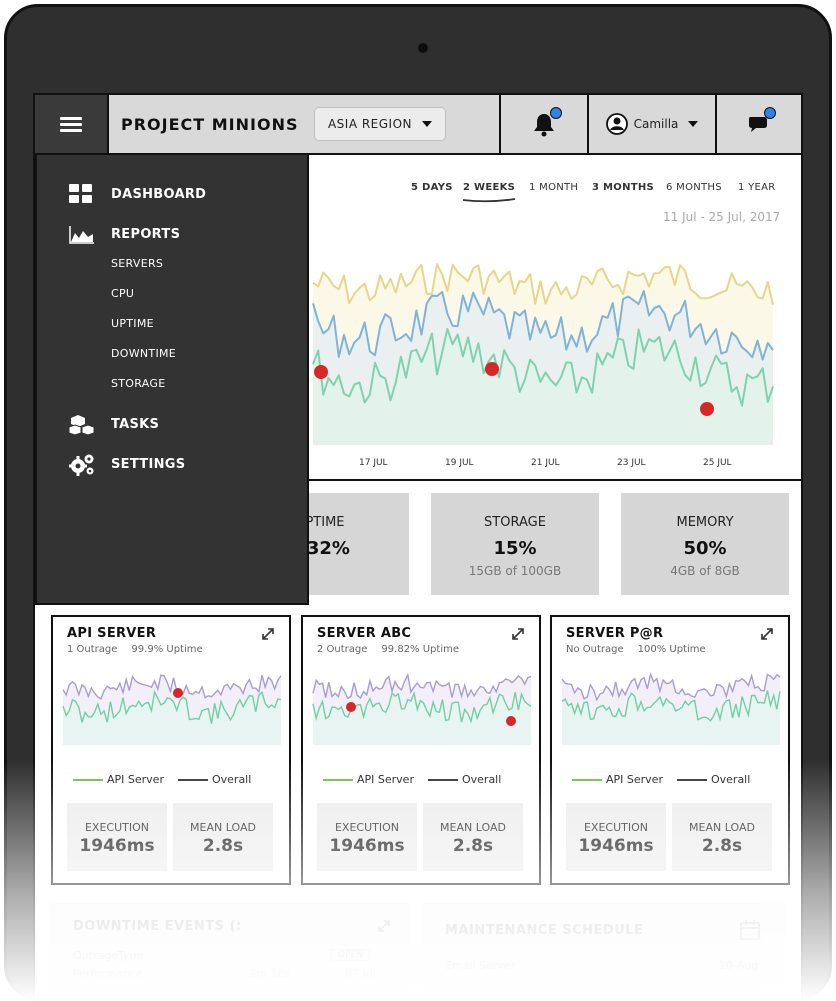  Describe the element at coordinates (82, 425) in the screenshot. I see `tasks-cubes-icon` at that location.